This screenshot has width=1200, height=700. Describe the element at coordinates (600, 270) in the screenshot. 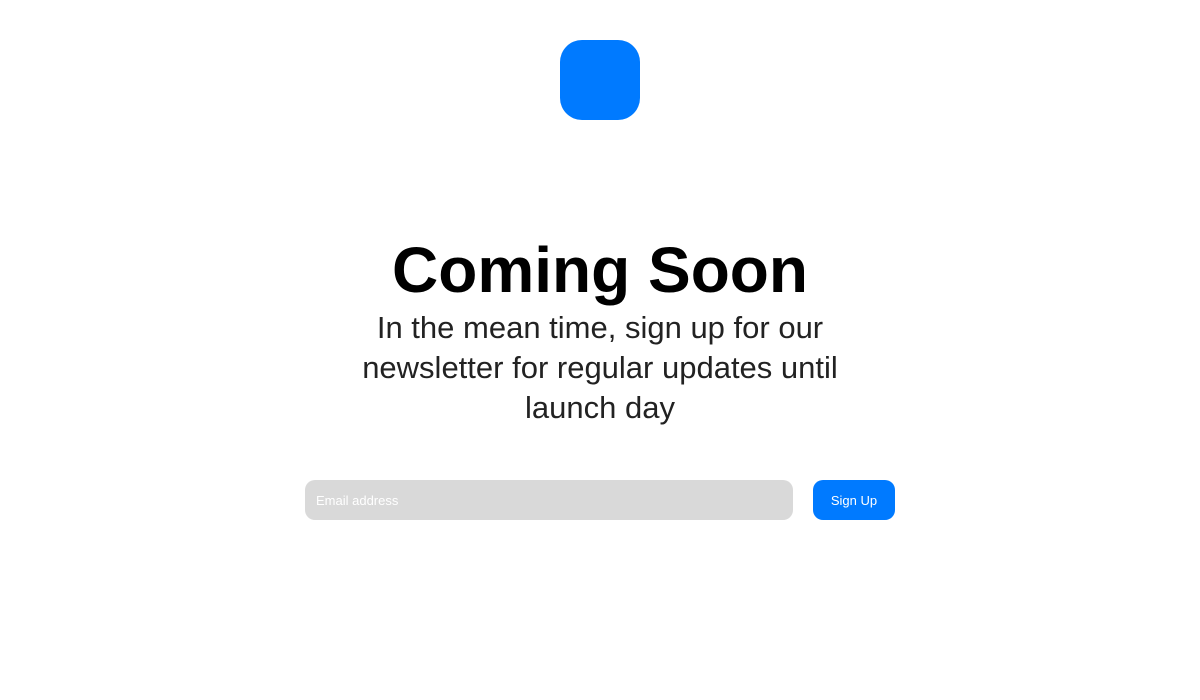

I see `page-title: Coming Soon` at that location.